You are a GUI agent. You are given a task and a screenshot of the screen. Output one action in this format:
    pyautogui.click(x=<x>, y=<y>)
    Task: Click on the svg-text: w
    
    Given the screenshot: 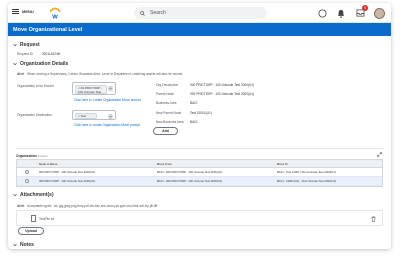 What is the action you would take?
    pyautogui.click(x=54, y=17)
    